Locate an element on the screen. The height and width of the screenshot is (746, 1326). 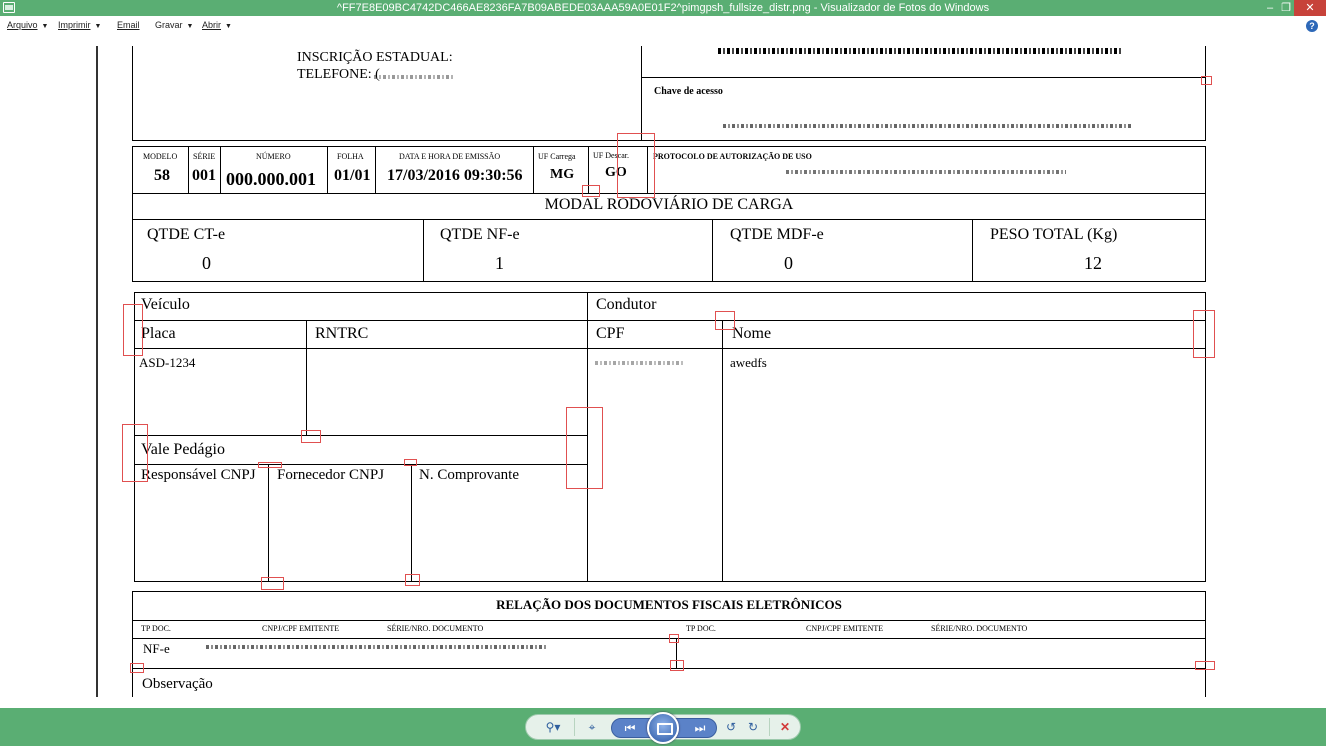
delete-icon: ✕ is located at coordinates (785, 727).